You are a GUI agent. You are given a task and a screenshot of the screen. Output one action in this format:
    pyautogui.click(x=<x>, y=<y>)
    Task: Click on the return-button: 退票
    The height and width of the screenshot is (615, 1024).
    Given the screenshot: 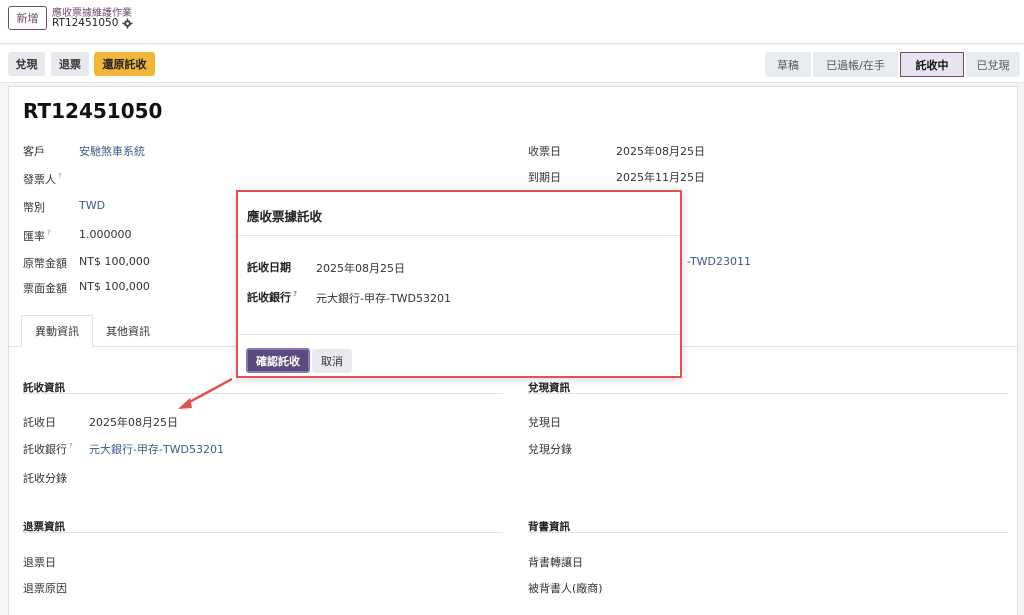 What is the action you would take?
    pyautogui.click(x=70, y=64)
    